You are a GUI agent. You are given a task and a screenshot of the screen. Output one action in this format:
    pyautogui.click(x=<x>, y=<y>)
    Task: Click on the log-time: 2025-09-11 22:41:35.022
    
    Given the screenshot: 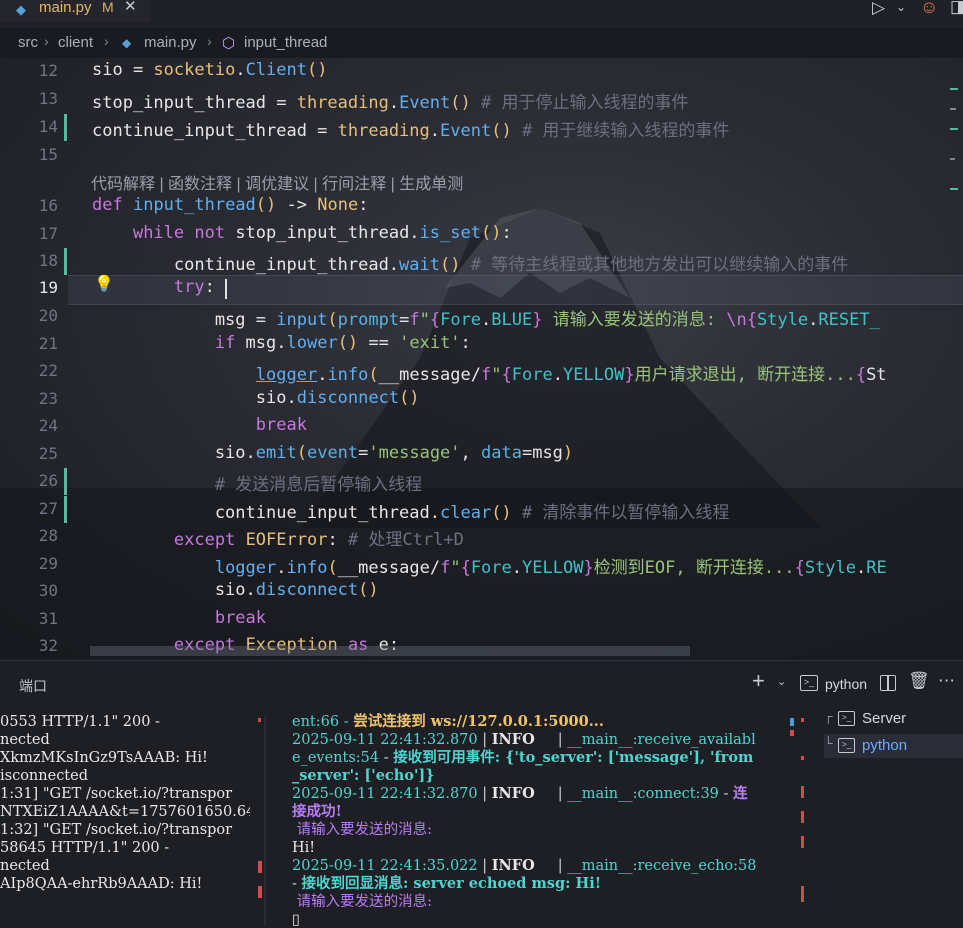 What is the action you would take?
    pyautogui.click(x=385, y=866)
    